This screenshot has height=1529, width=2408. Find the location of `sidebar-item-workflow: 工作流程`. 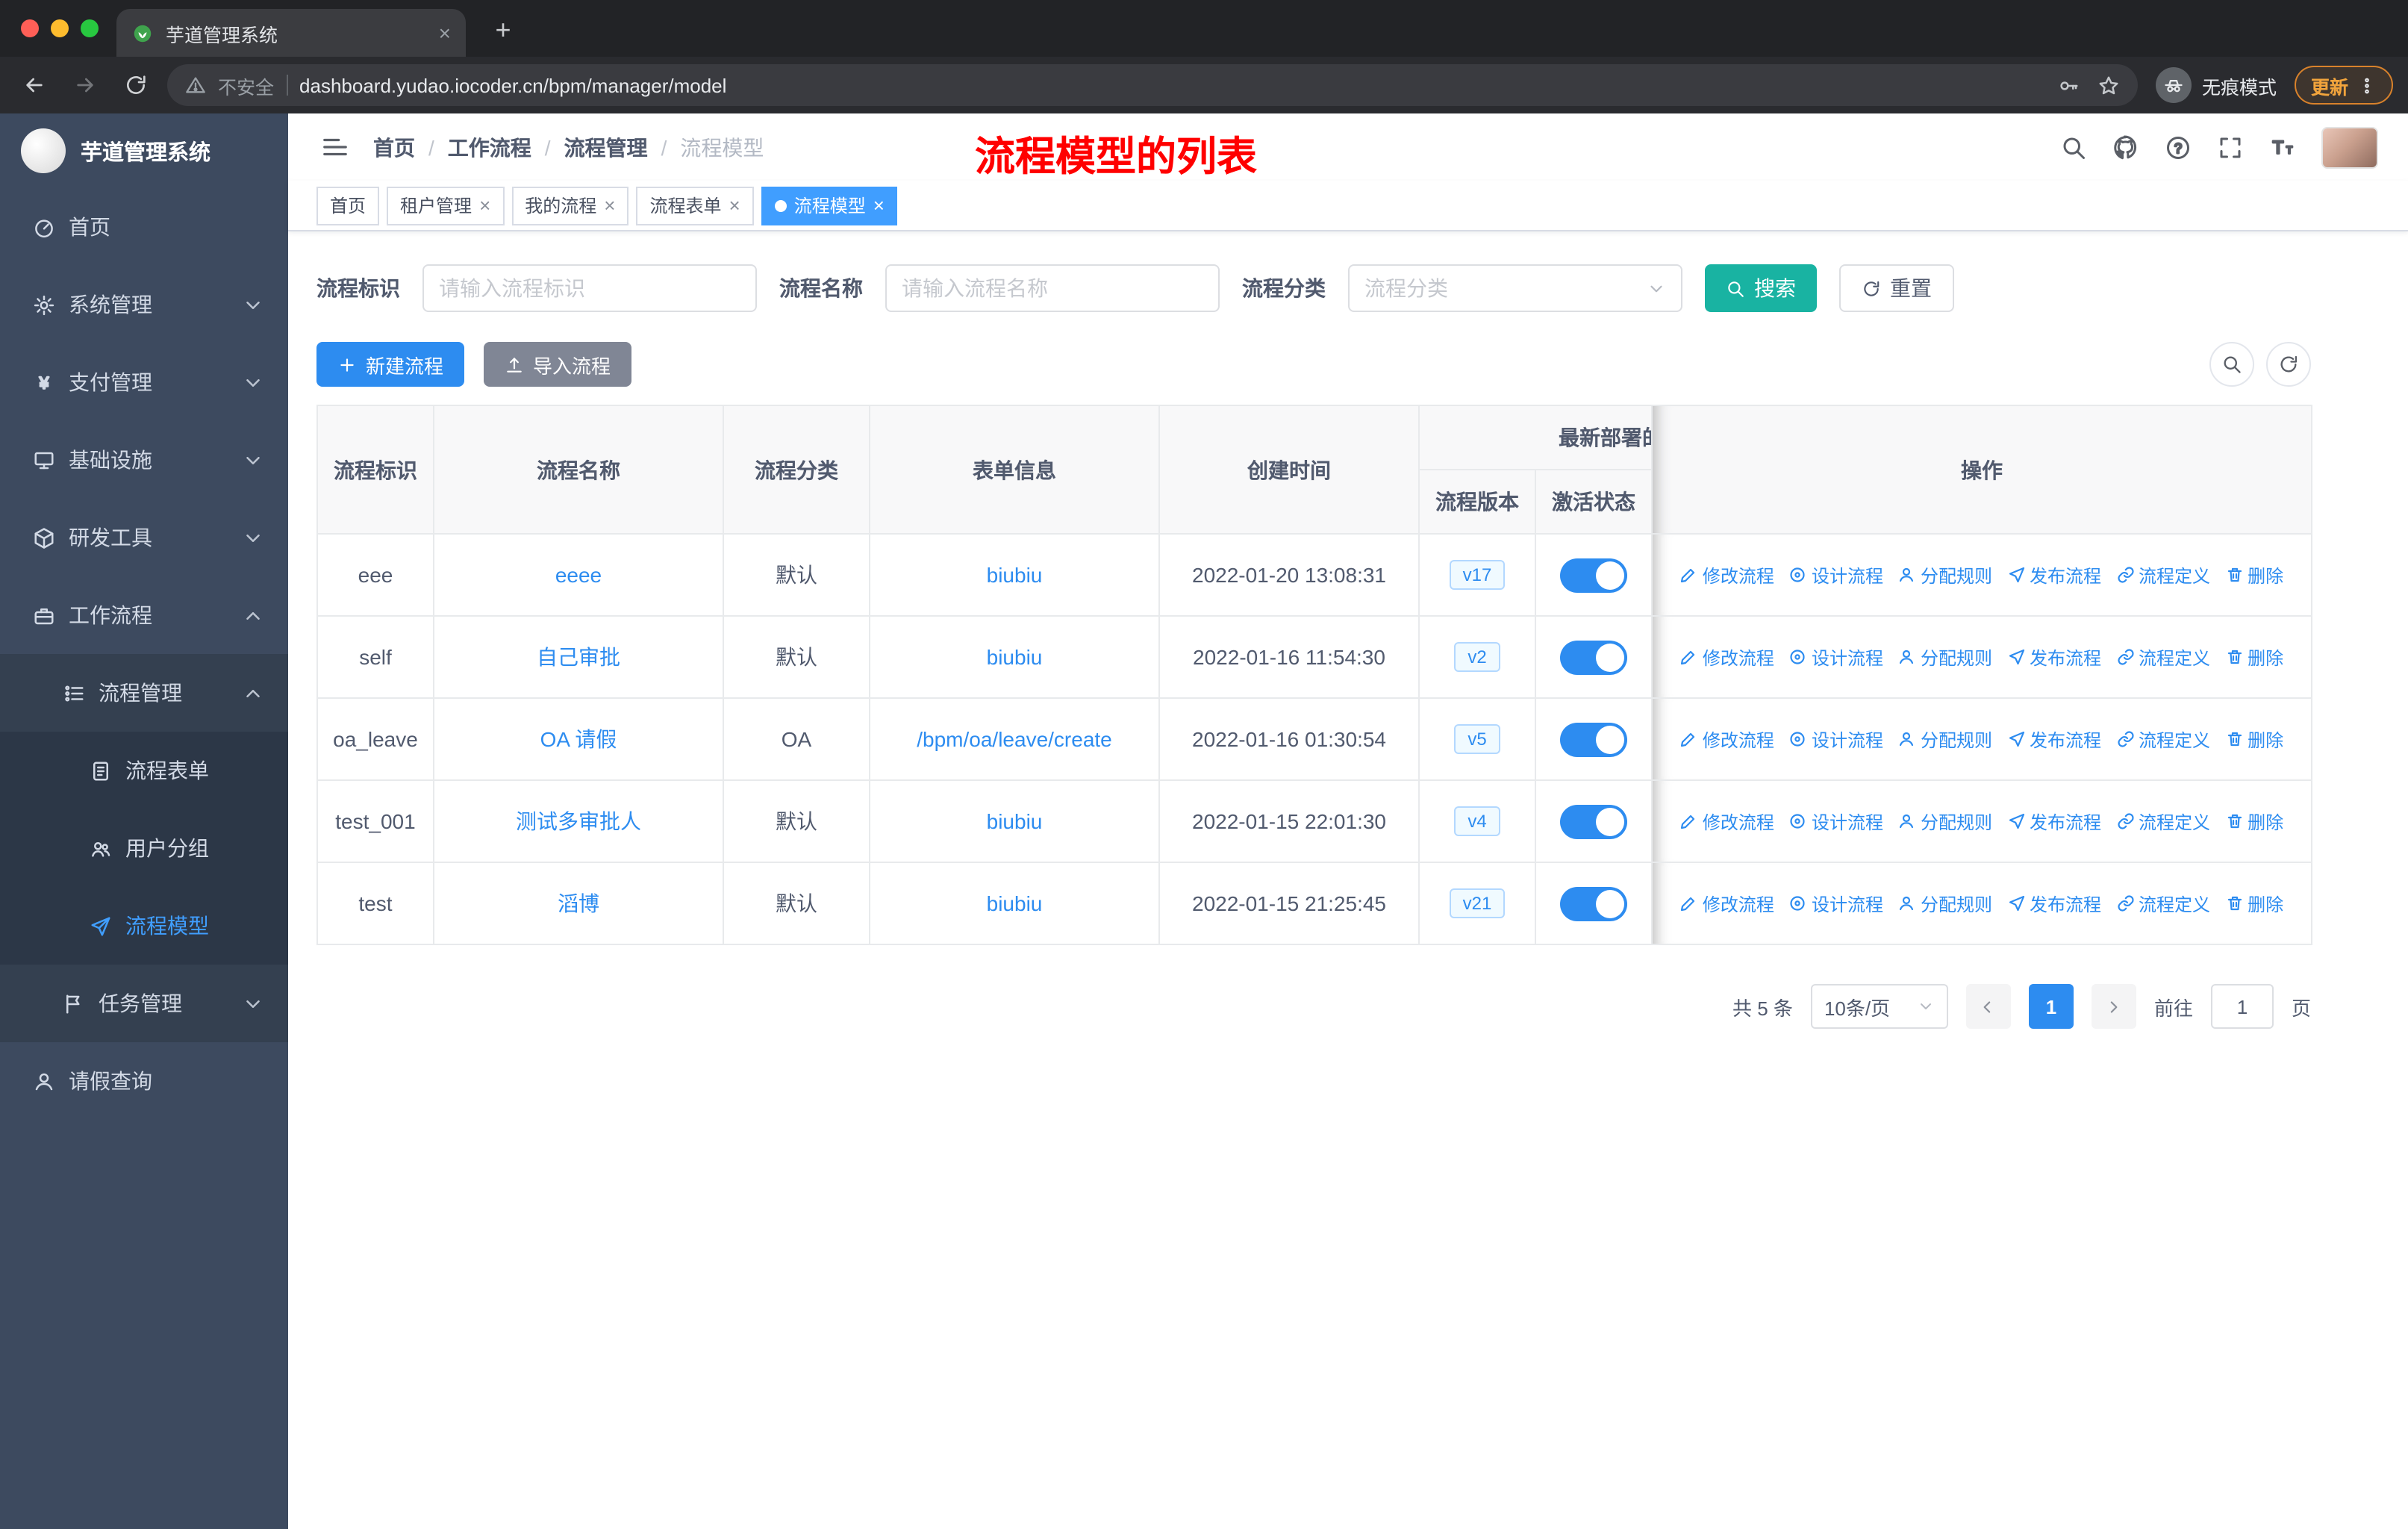

sidebar-item-workflow: 工作流程 is located at coordinates (144, 615).